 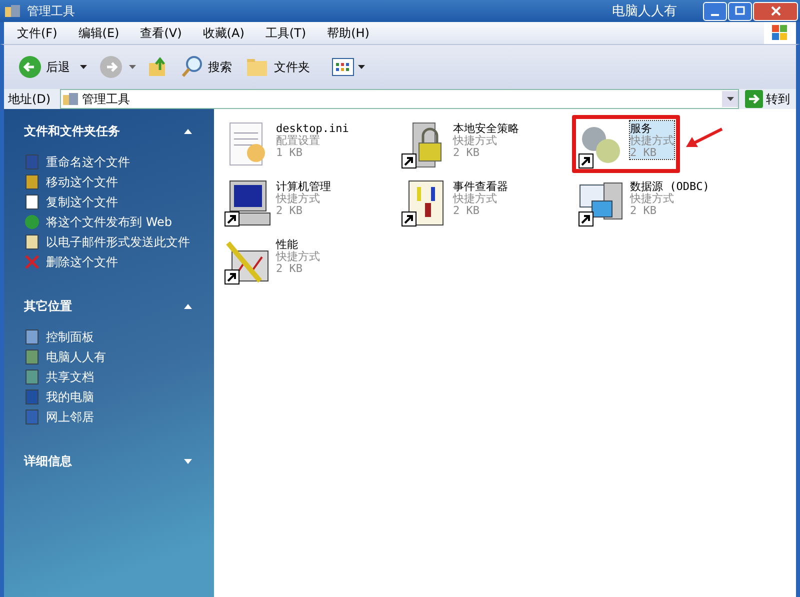 I want to click on task-link: 以电子邮件形式发送此文件, so click(x=118, y=242).